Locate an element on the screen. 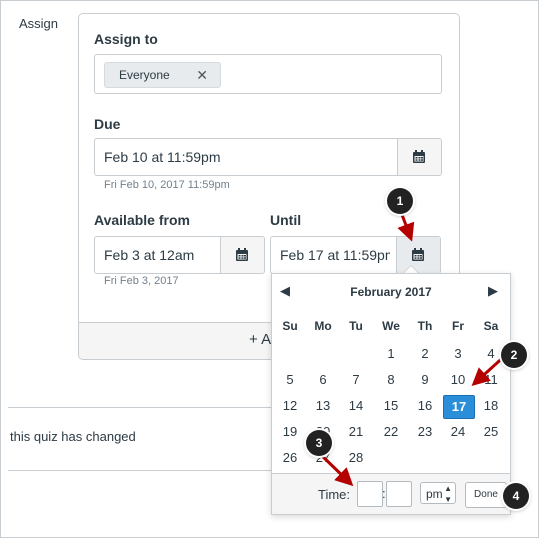  add-assignment-button: + A is located at coordinates (260, 339).